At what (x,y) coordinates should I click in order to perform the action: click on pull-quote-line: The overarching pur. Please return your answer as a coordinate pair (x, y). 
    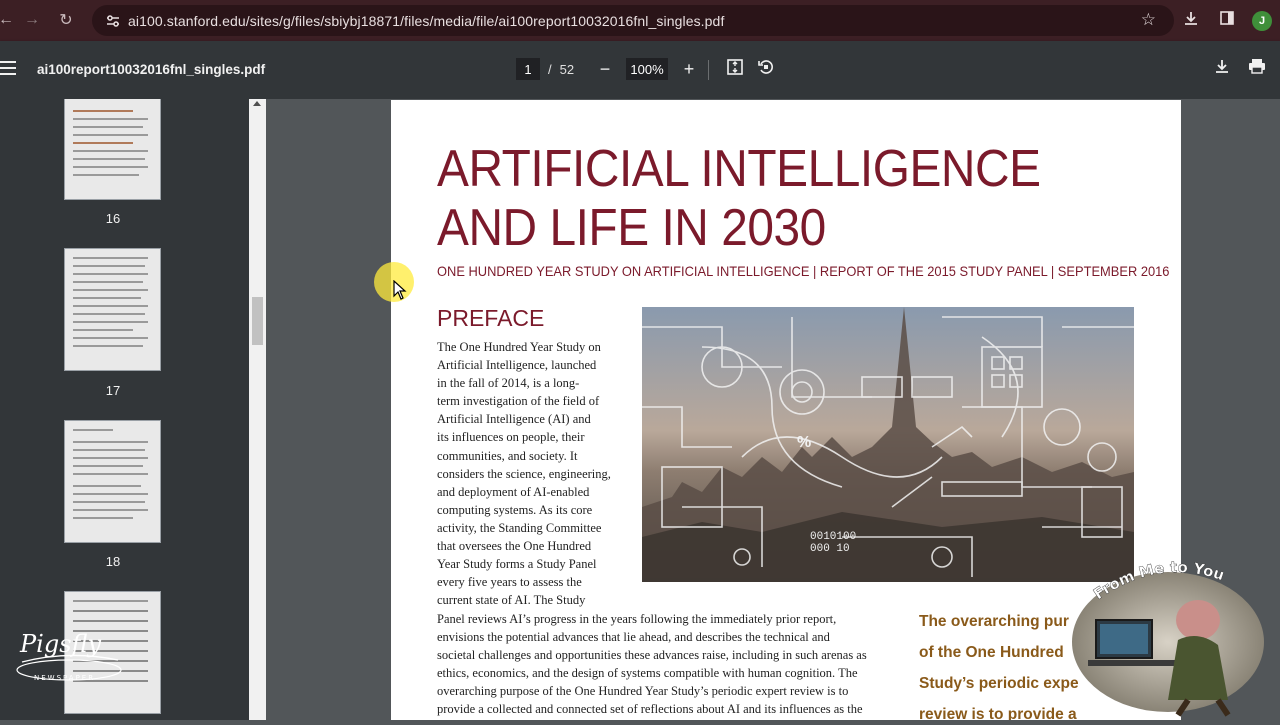
    Looking at the image, I should click on (994, 621).